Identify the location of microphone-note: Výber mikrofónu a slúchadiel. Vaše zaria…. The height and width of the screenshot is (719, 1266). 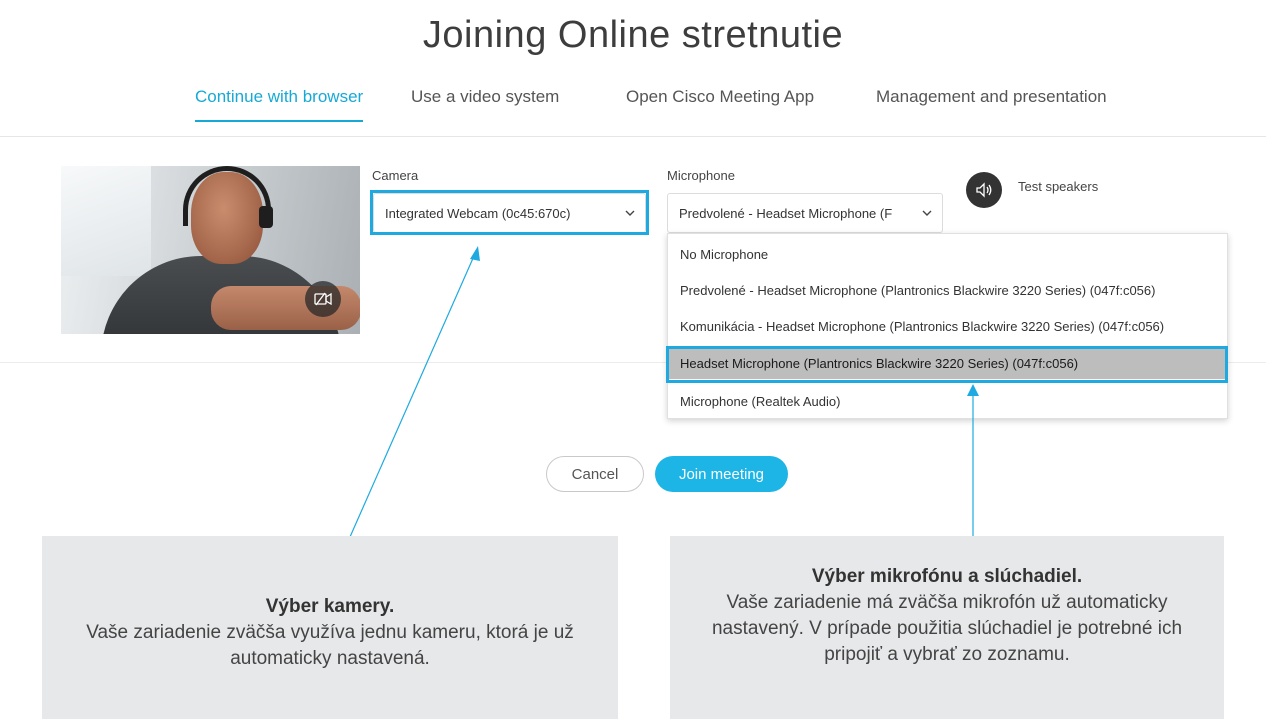
(947, 627).